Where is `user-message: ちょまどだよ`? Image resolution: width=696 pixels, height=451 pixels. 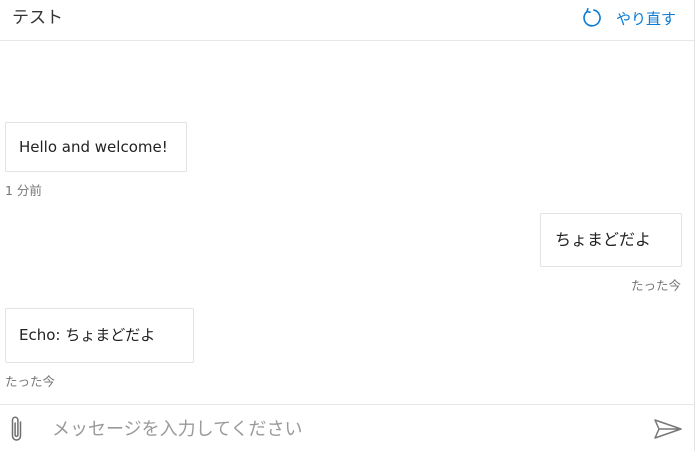
user-message: ちょまどだよ is located at coordinates (611, 240).